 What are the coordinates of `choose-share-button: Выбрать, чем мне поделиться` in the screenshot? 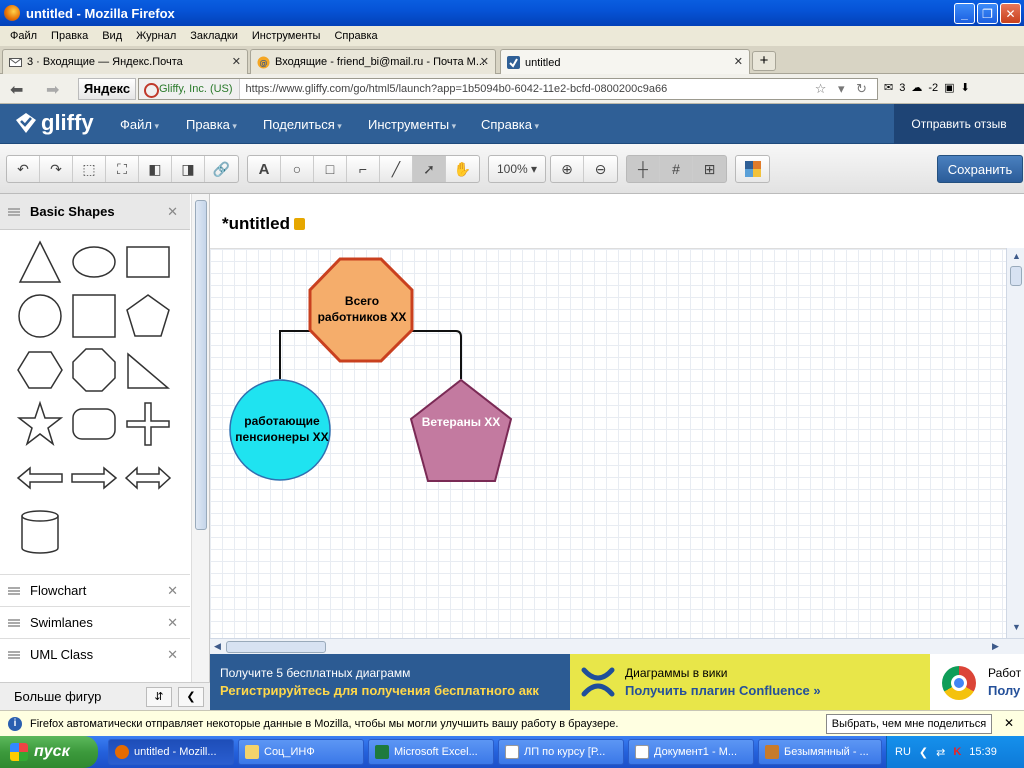 It's located at (909, 724).